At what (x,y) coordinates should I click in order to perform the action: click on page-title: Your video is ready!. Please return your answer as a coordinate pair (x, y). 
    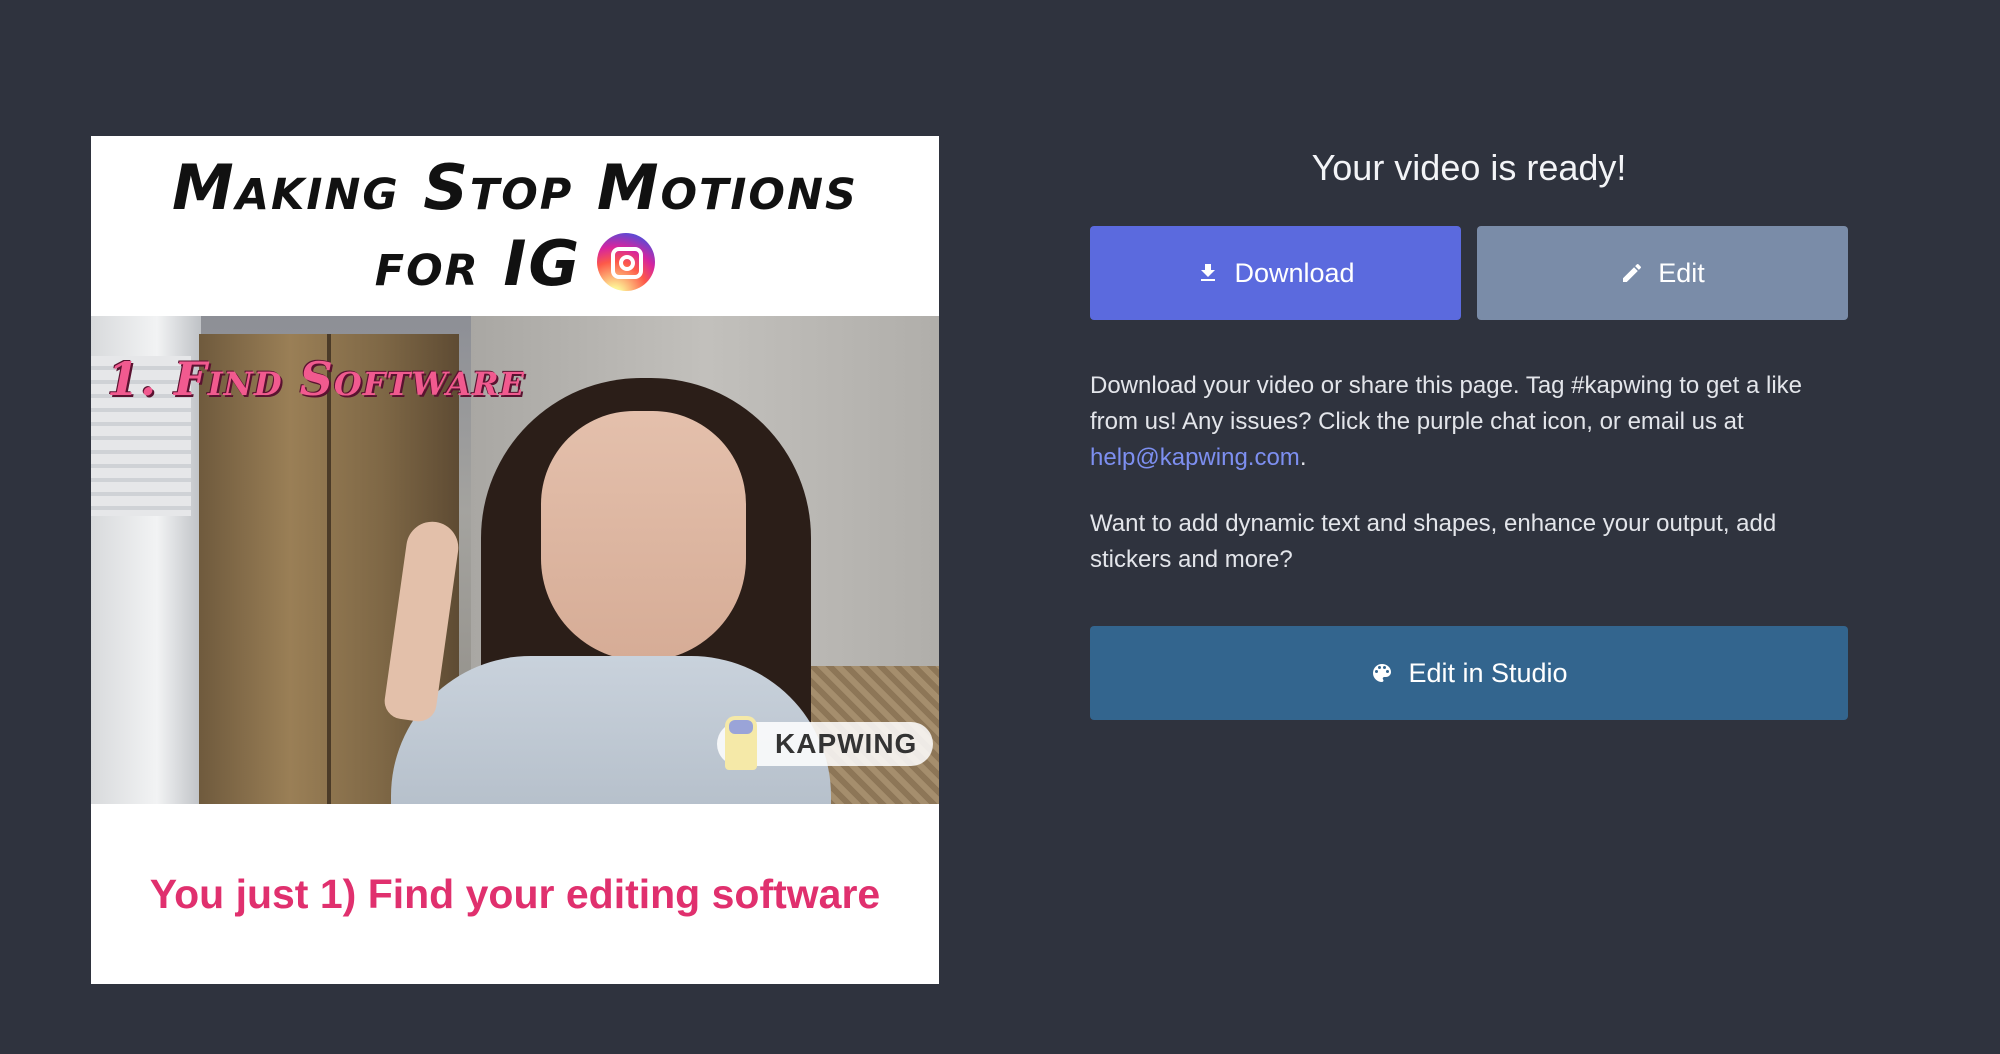
    Looking at the image, I should click on (1469, 167).